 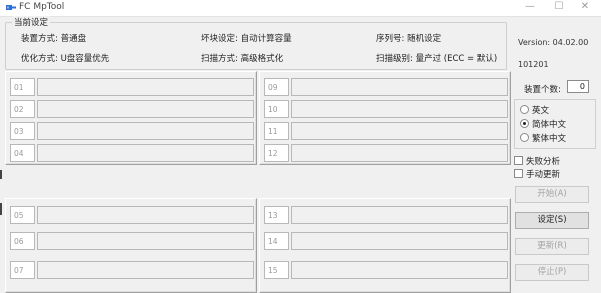 I want to click on radio-traditional-chinese: 繁体中文, so click(x=543, y=138).